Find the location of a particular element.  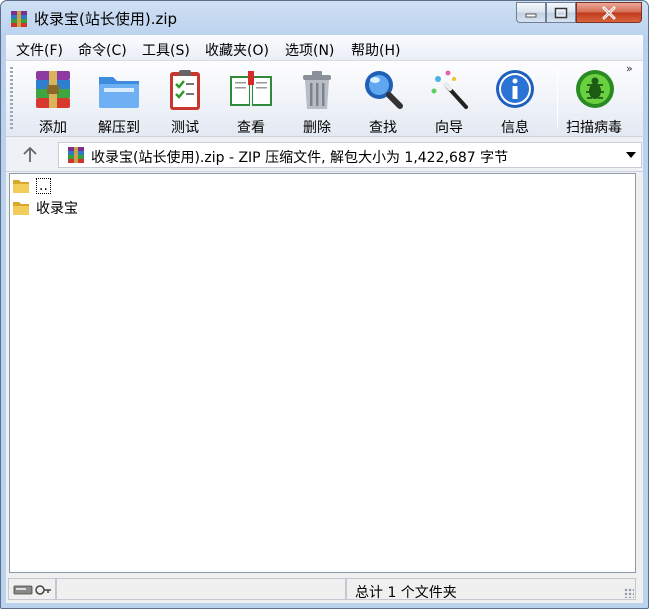

window-title: 收录宝(站长使用).zip is located at coordinates (106, 19).